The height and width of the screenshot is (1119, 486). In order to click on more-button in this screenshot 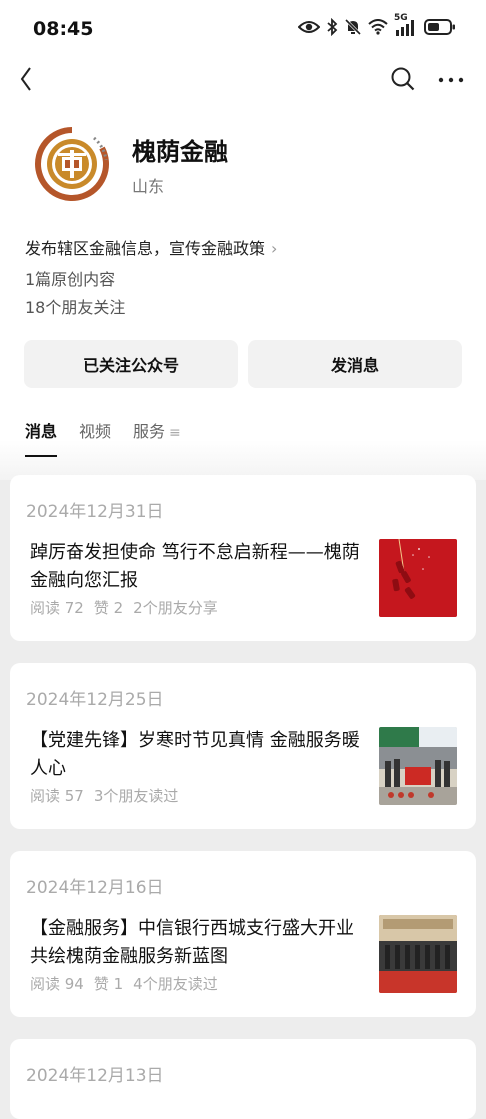, I will do `click(451, 79)`.